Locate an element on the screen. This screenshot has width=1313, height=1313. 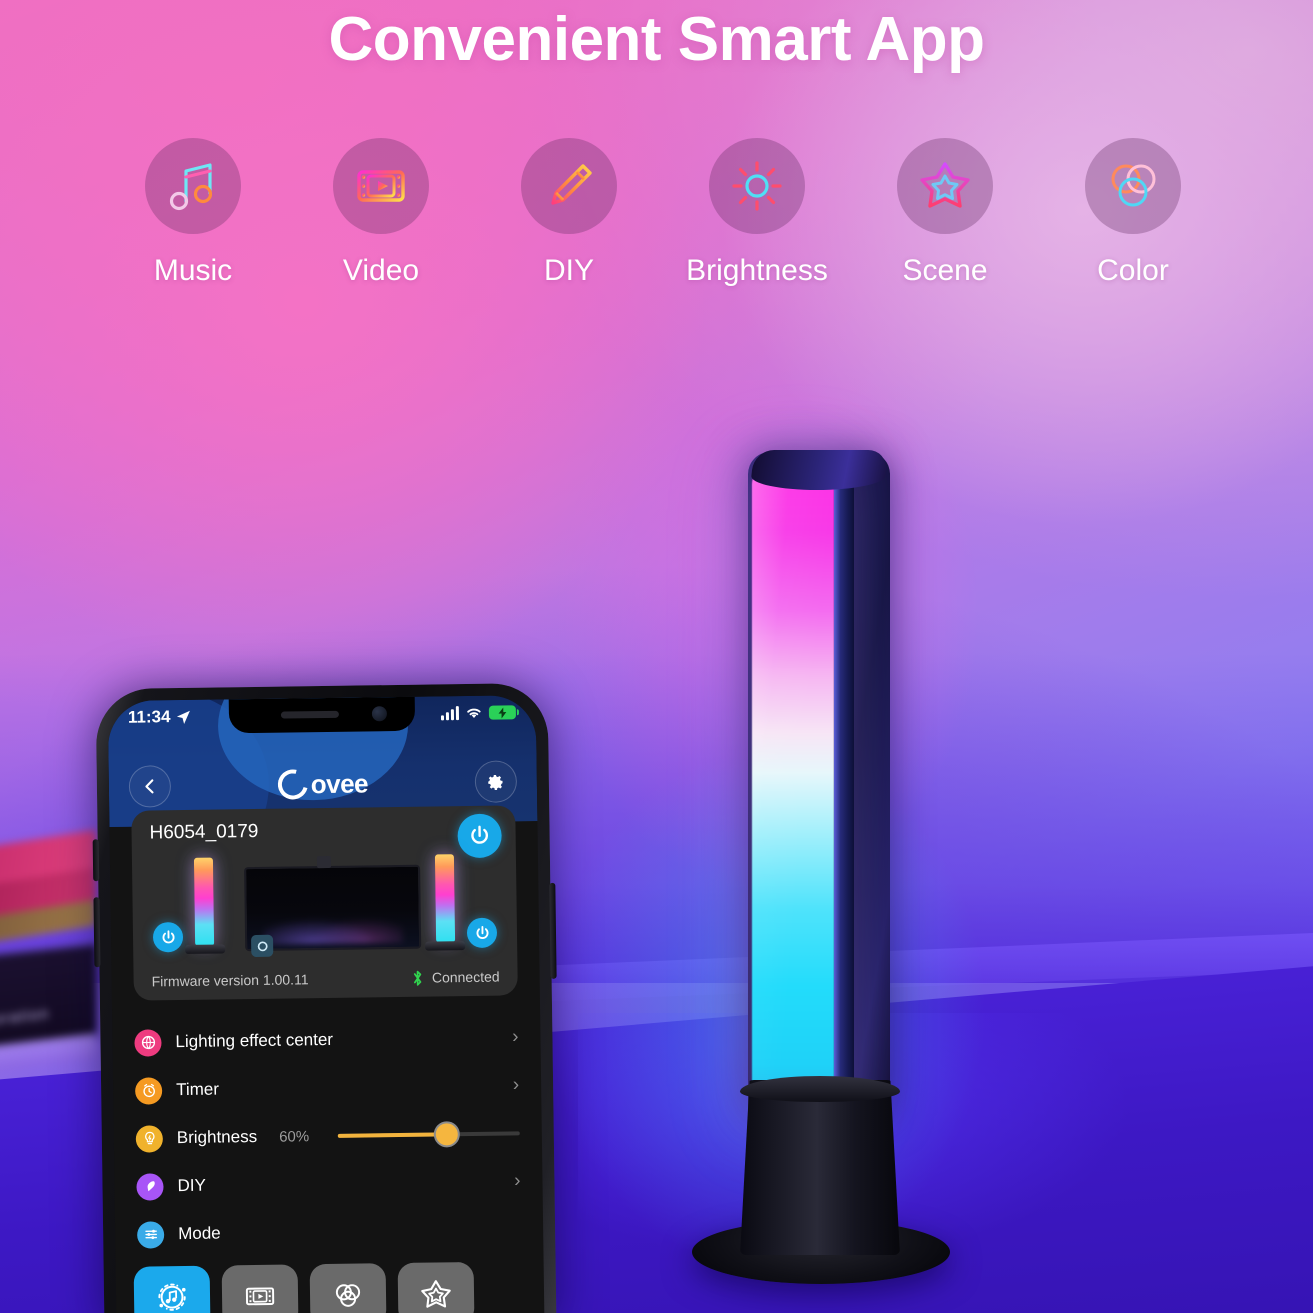
tv-screen-glow is located at coordinates (333, 928).